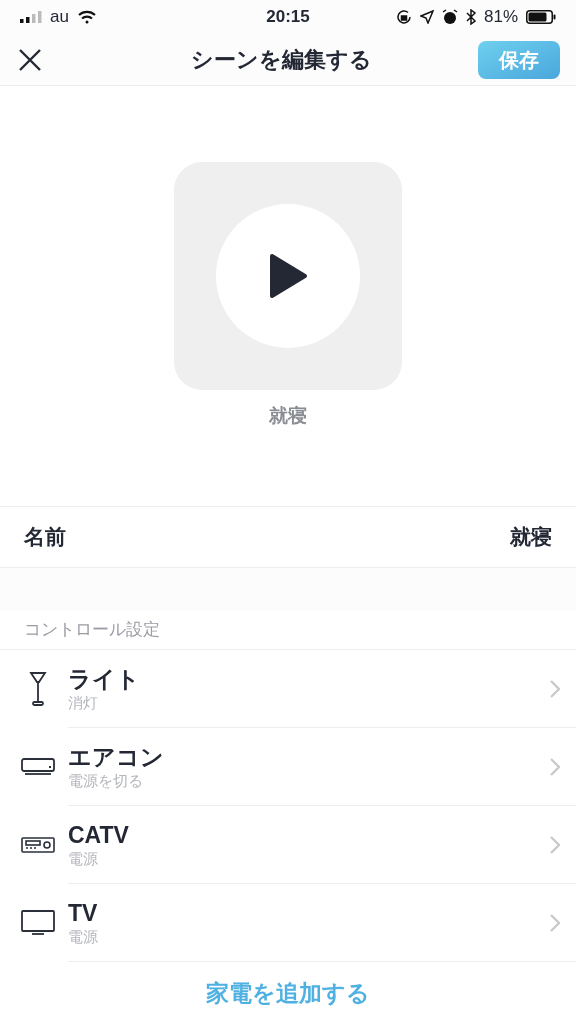 This screenshot has width=576, height=1024. Describe the element at coordinates (30, 59) in the screenshot. I see `close-icon` at that location.